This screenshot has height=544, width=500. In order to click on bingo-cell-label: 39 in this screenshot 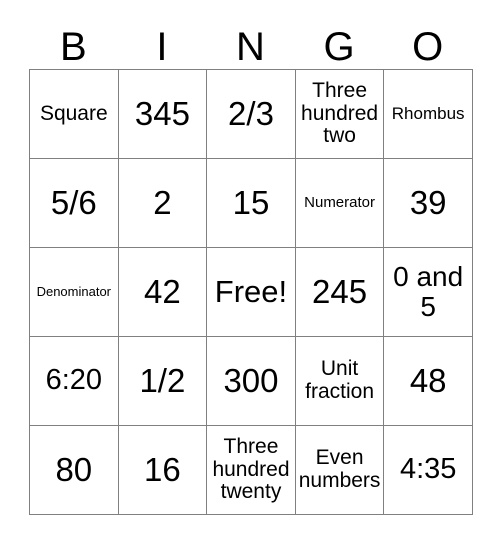, I will do `click(428, 203)`.